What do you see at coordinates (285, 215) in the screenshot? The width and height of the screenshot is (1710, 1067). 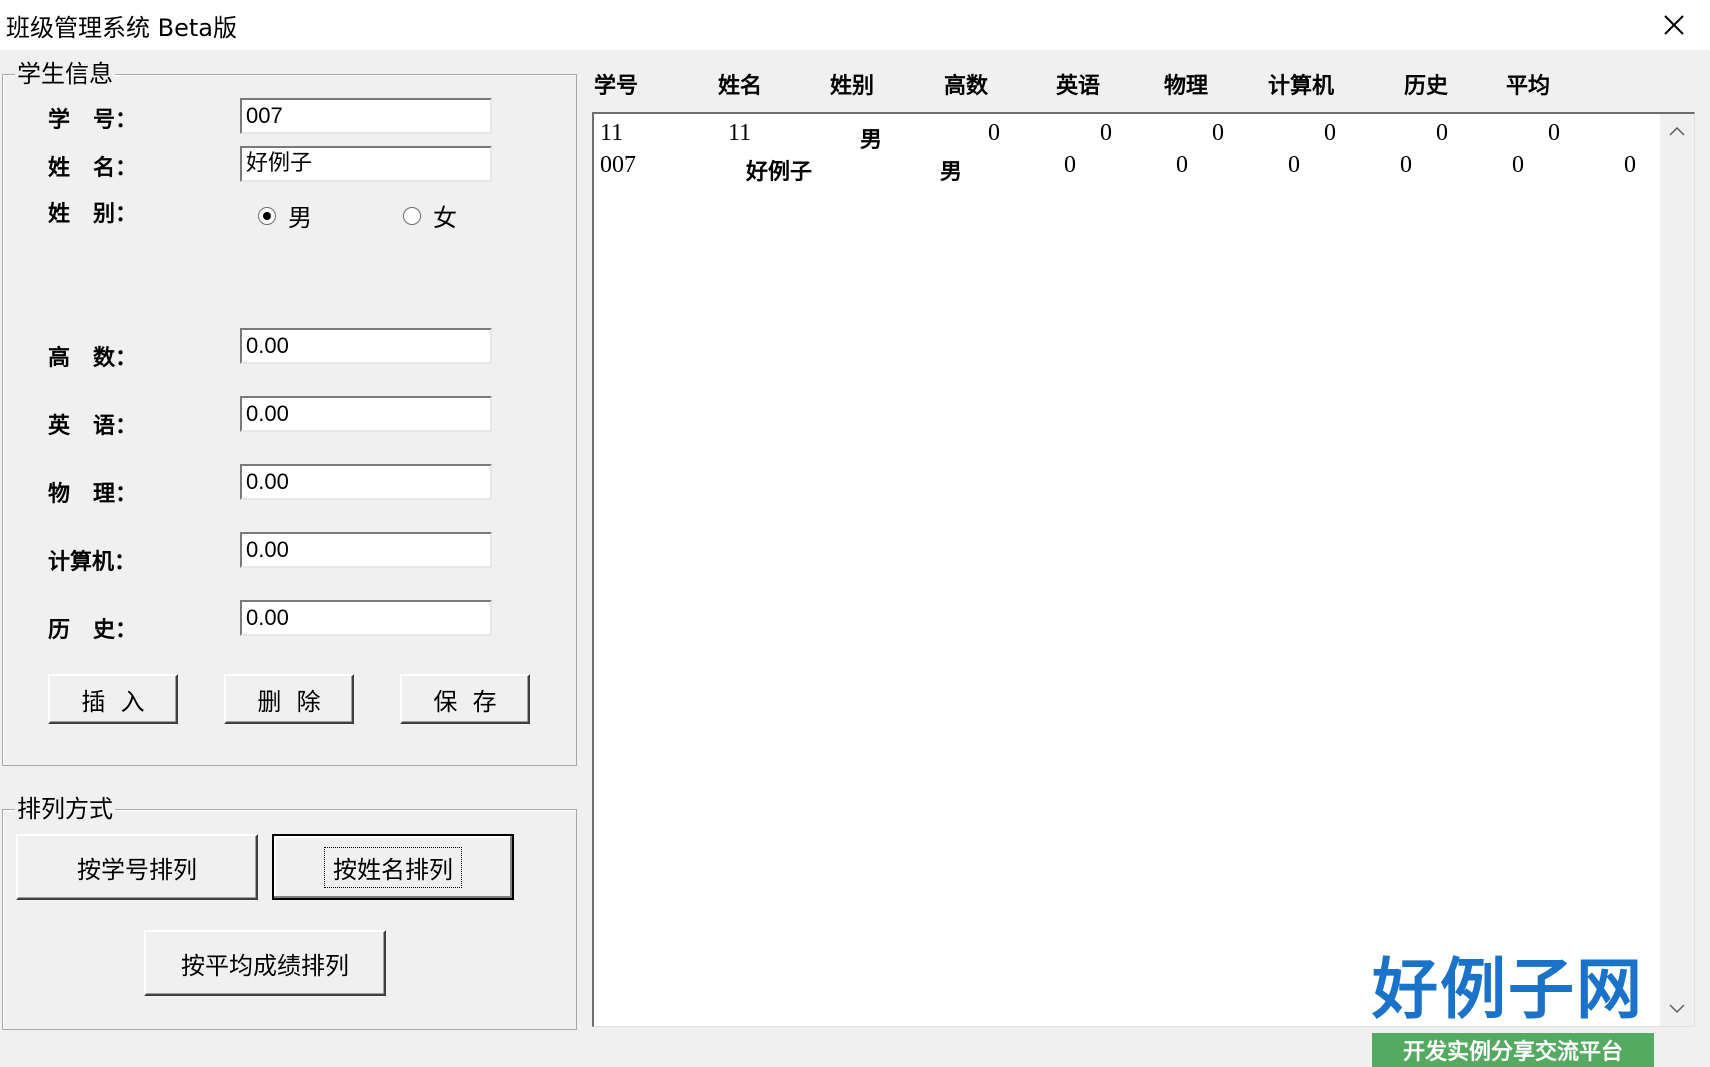 I see `gender-male-radio: 男` at bounding box center [285, 215].